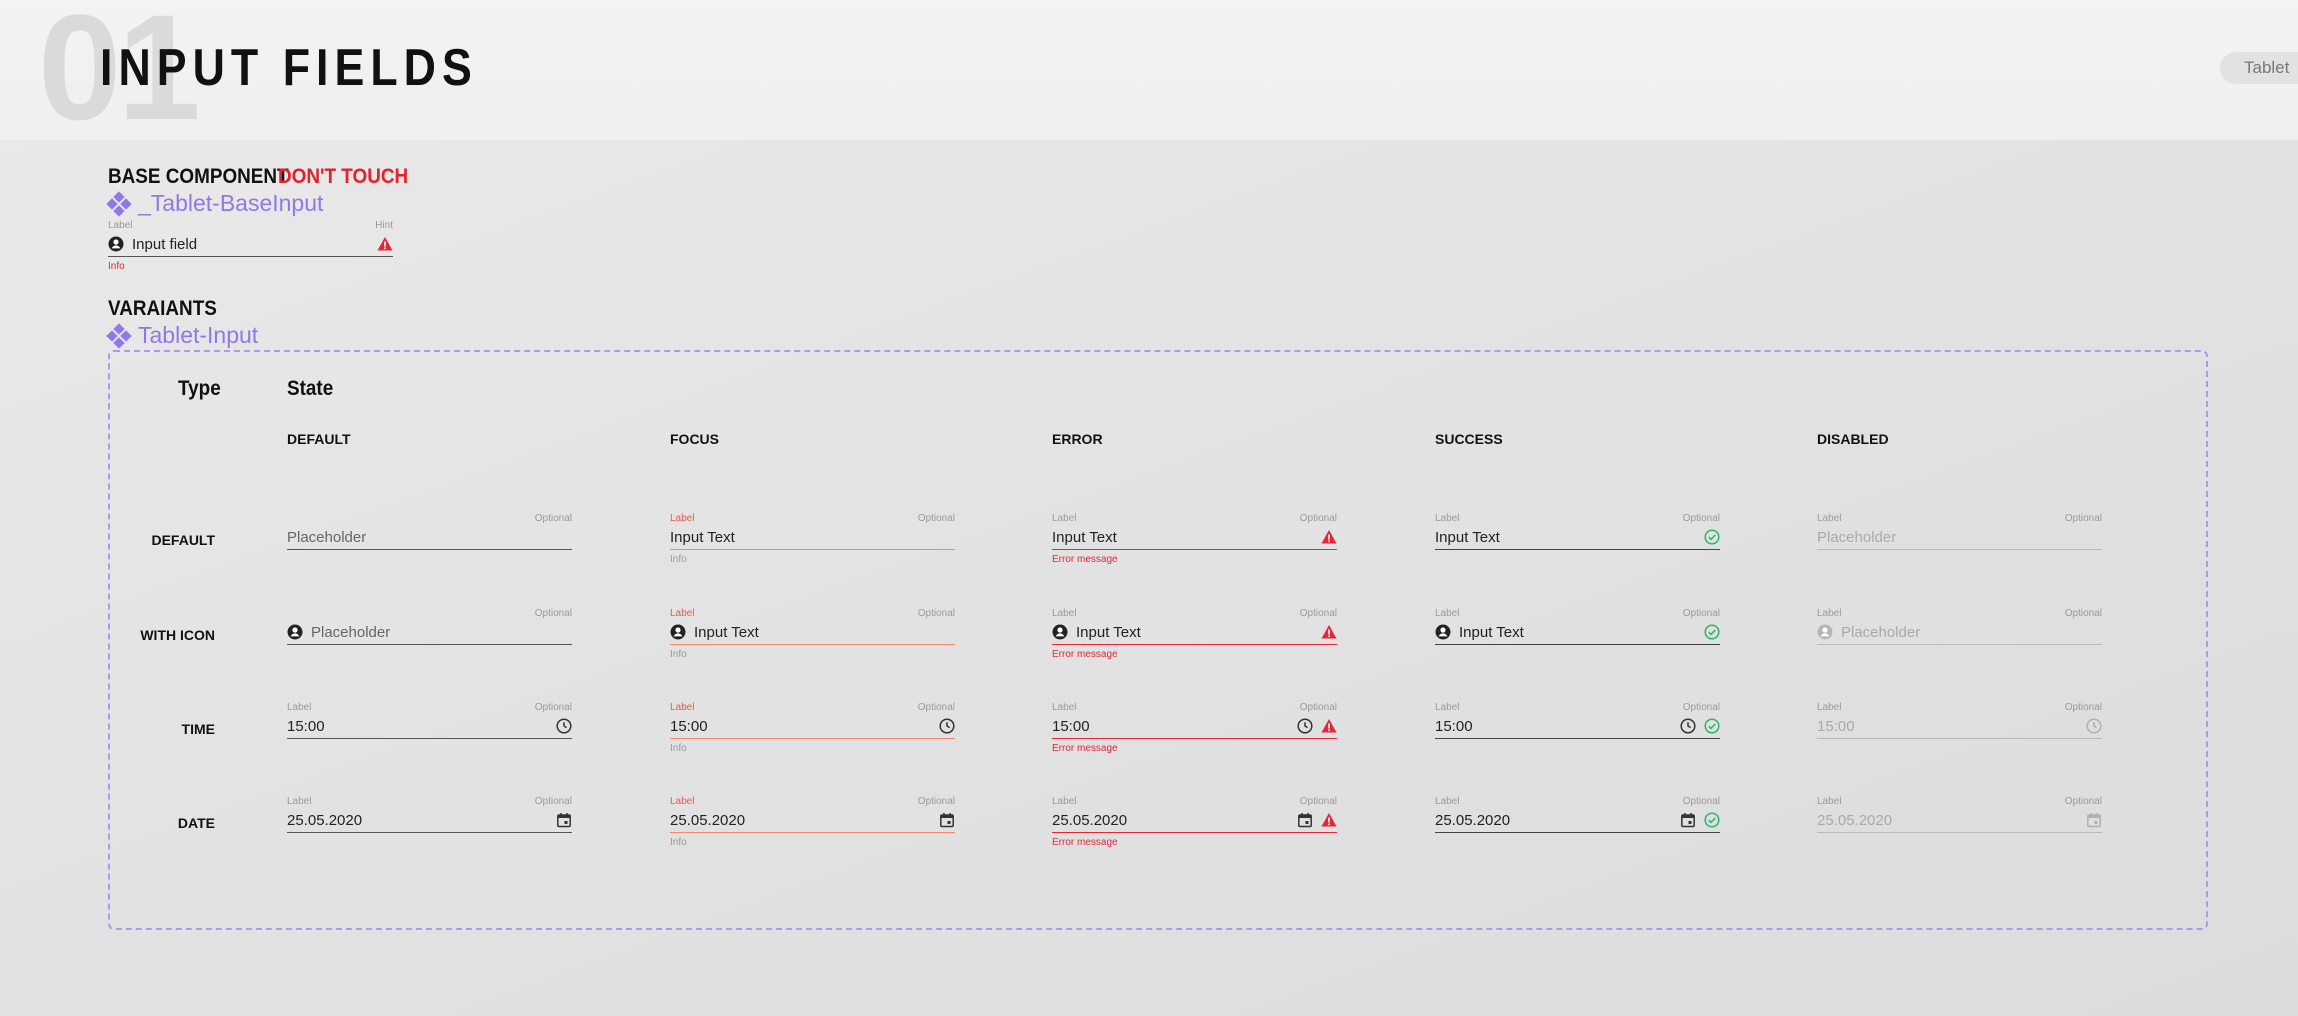  Describe the element at coordinates (231, 203) in the screenshot. I see `base-component-name: _Tablet-BaseInput` at that location.